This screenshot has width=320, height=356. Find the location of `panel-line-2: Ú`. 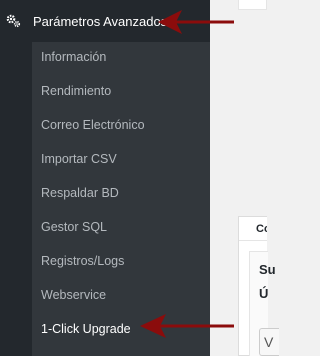

panel-line-2: Ú is located at coordinates (264, 293).